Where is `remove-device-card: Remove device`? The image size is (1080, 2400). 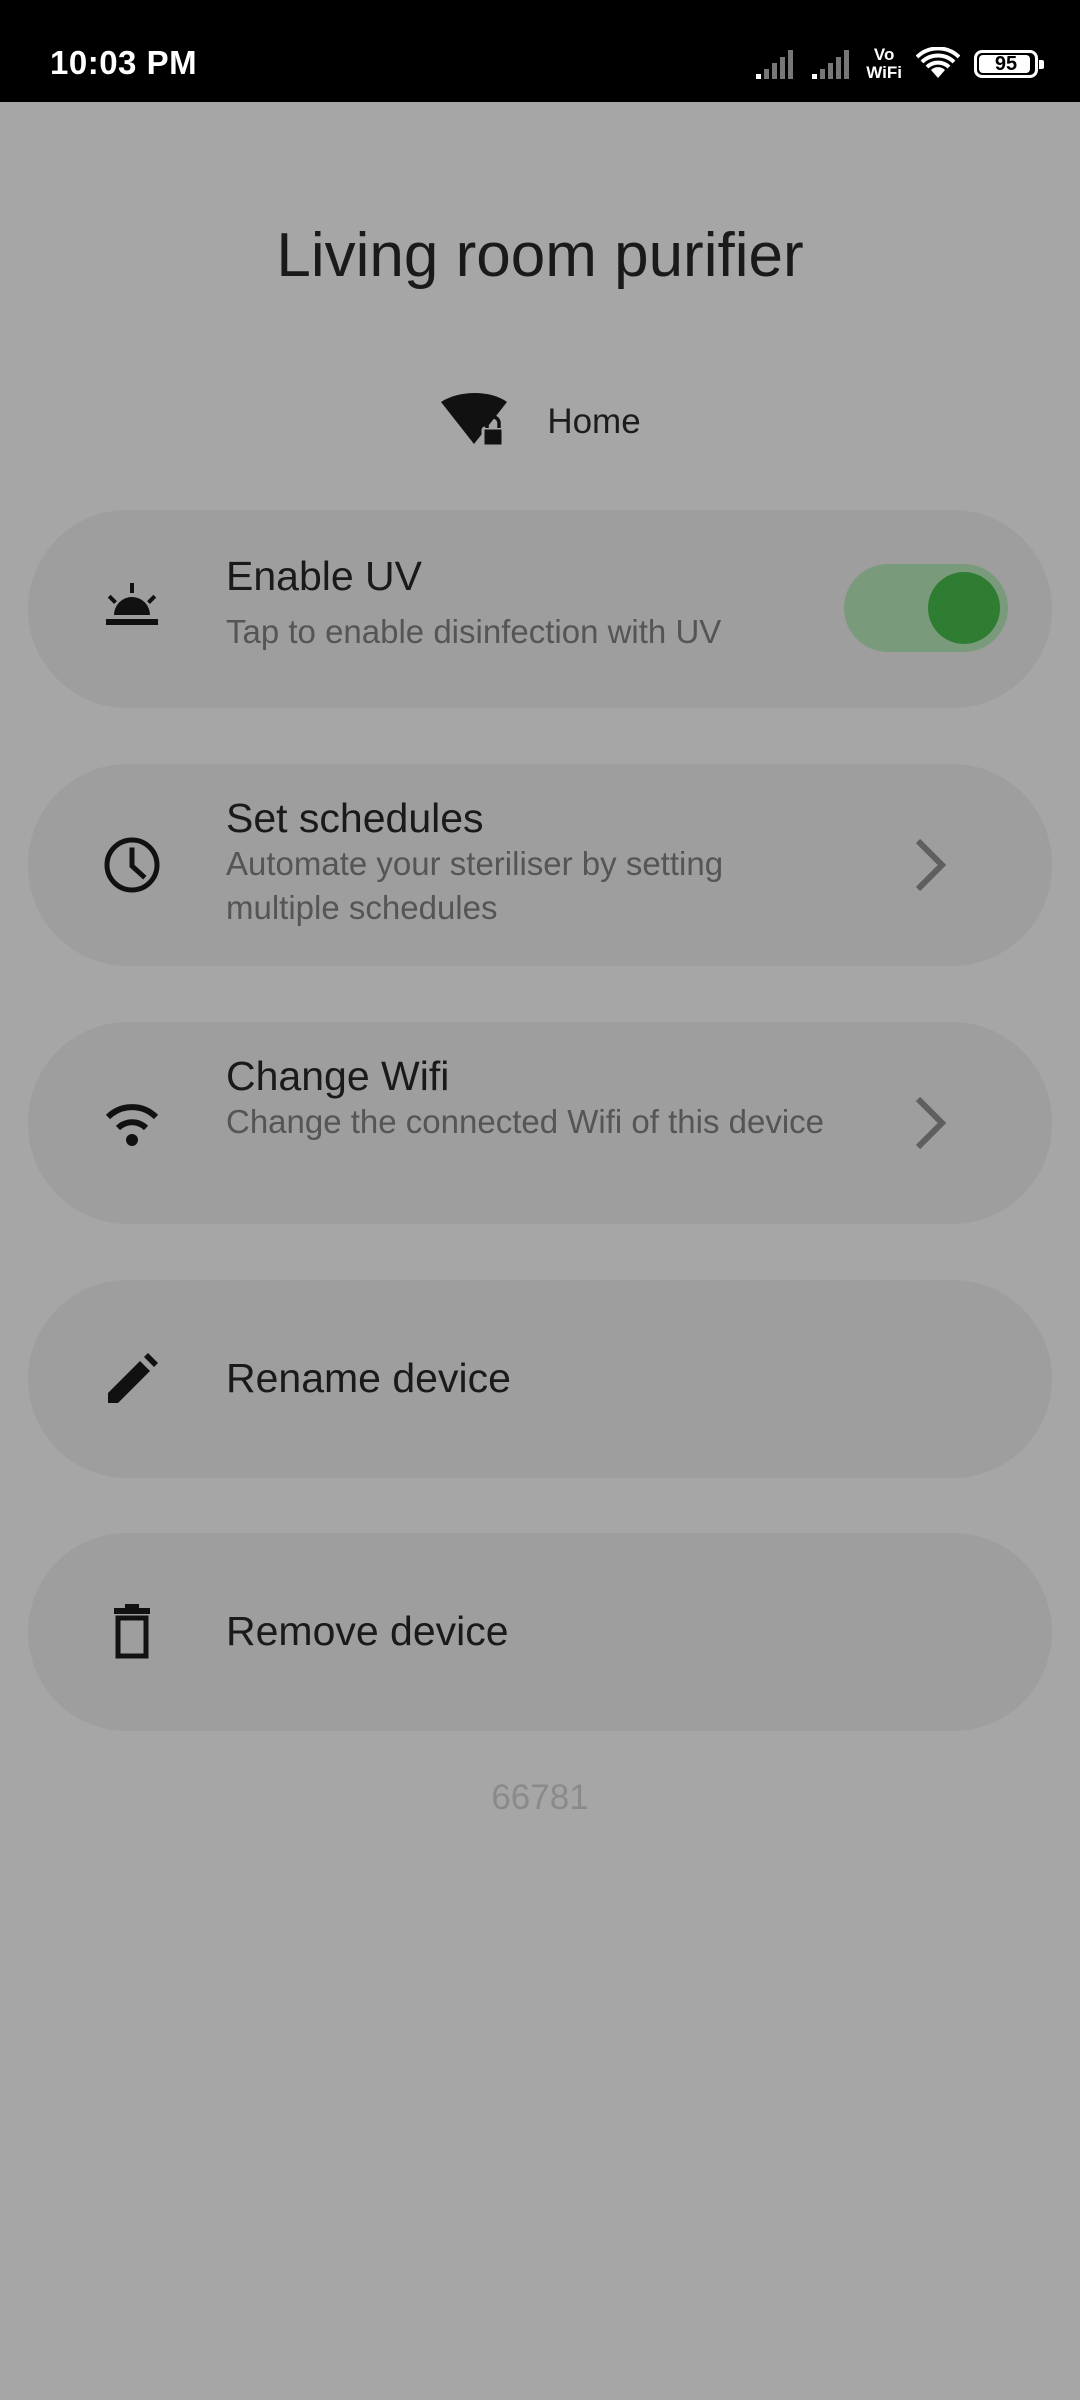
remove-device-card: Remove device is located at coordinates (540, 1632).